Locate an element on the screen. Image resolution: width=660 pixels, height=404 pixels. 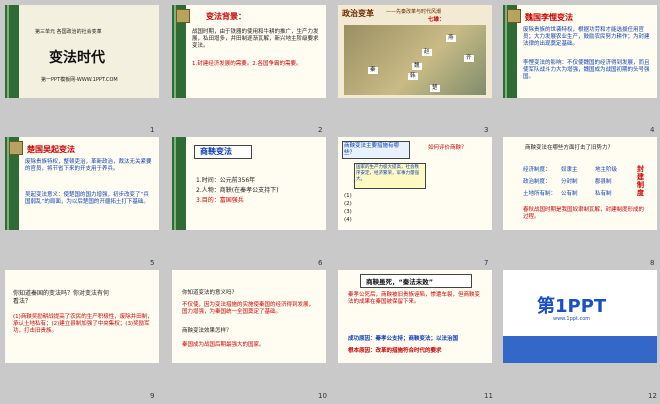
slide-title: 变法时代 is located at coordinates (77, 58).